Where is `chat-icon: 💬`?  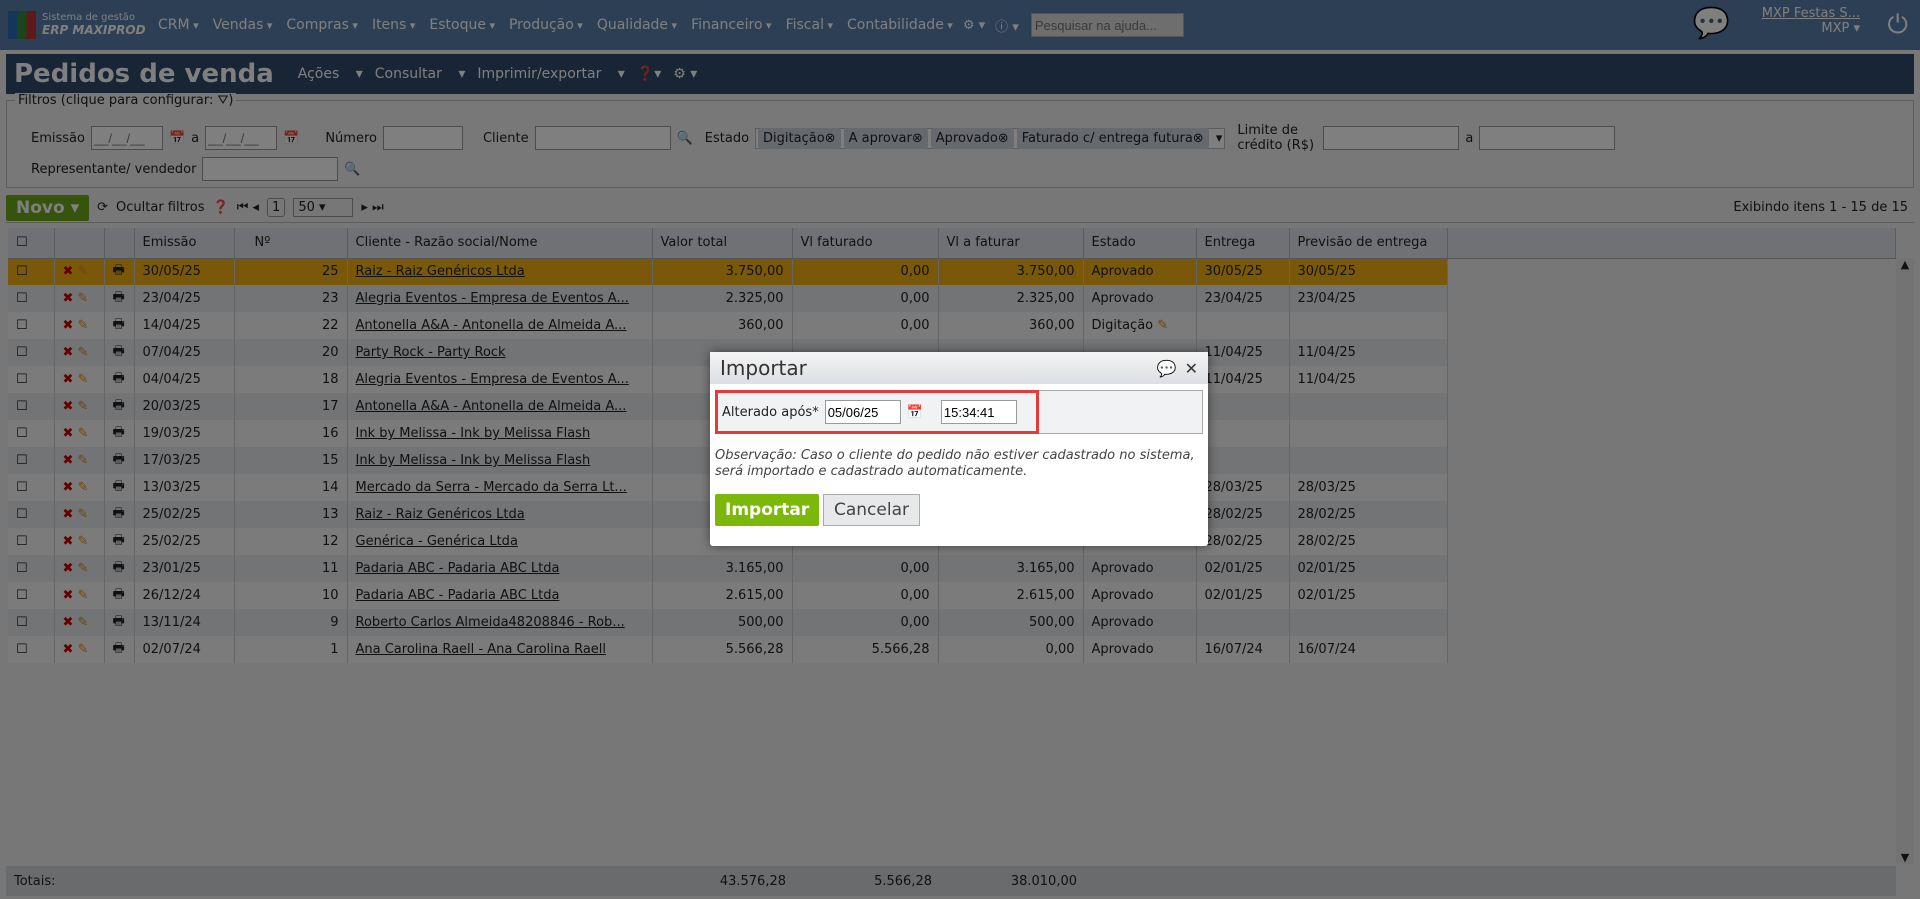 chat-icon: 💬 is located at coordinates (1167, 368).